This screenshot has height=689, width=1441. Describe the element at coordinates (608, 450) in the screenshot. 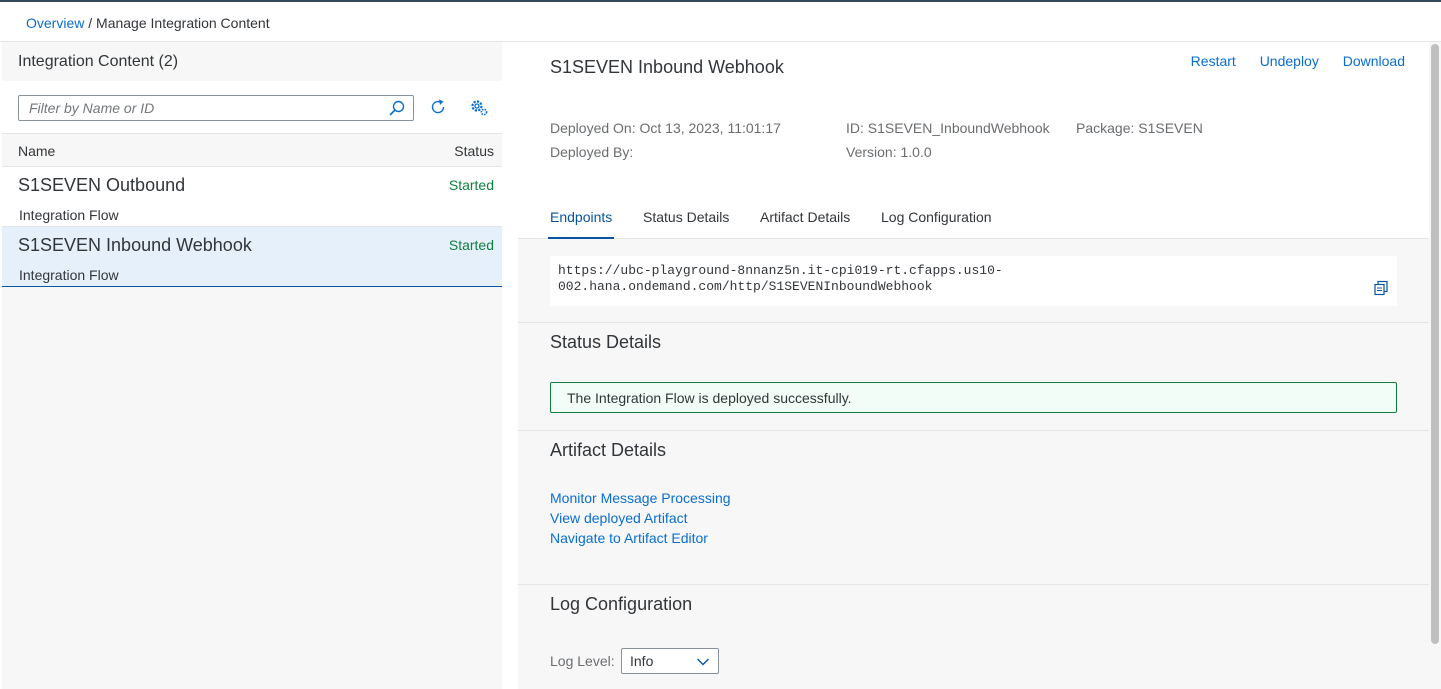

I see `artifact-details-title: Artifact Details` at that location.